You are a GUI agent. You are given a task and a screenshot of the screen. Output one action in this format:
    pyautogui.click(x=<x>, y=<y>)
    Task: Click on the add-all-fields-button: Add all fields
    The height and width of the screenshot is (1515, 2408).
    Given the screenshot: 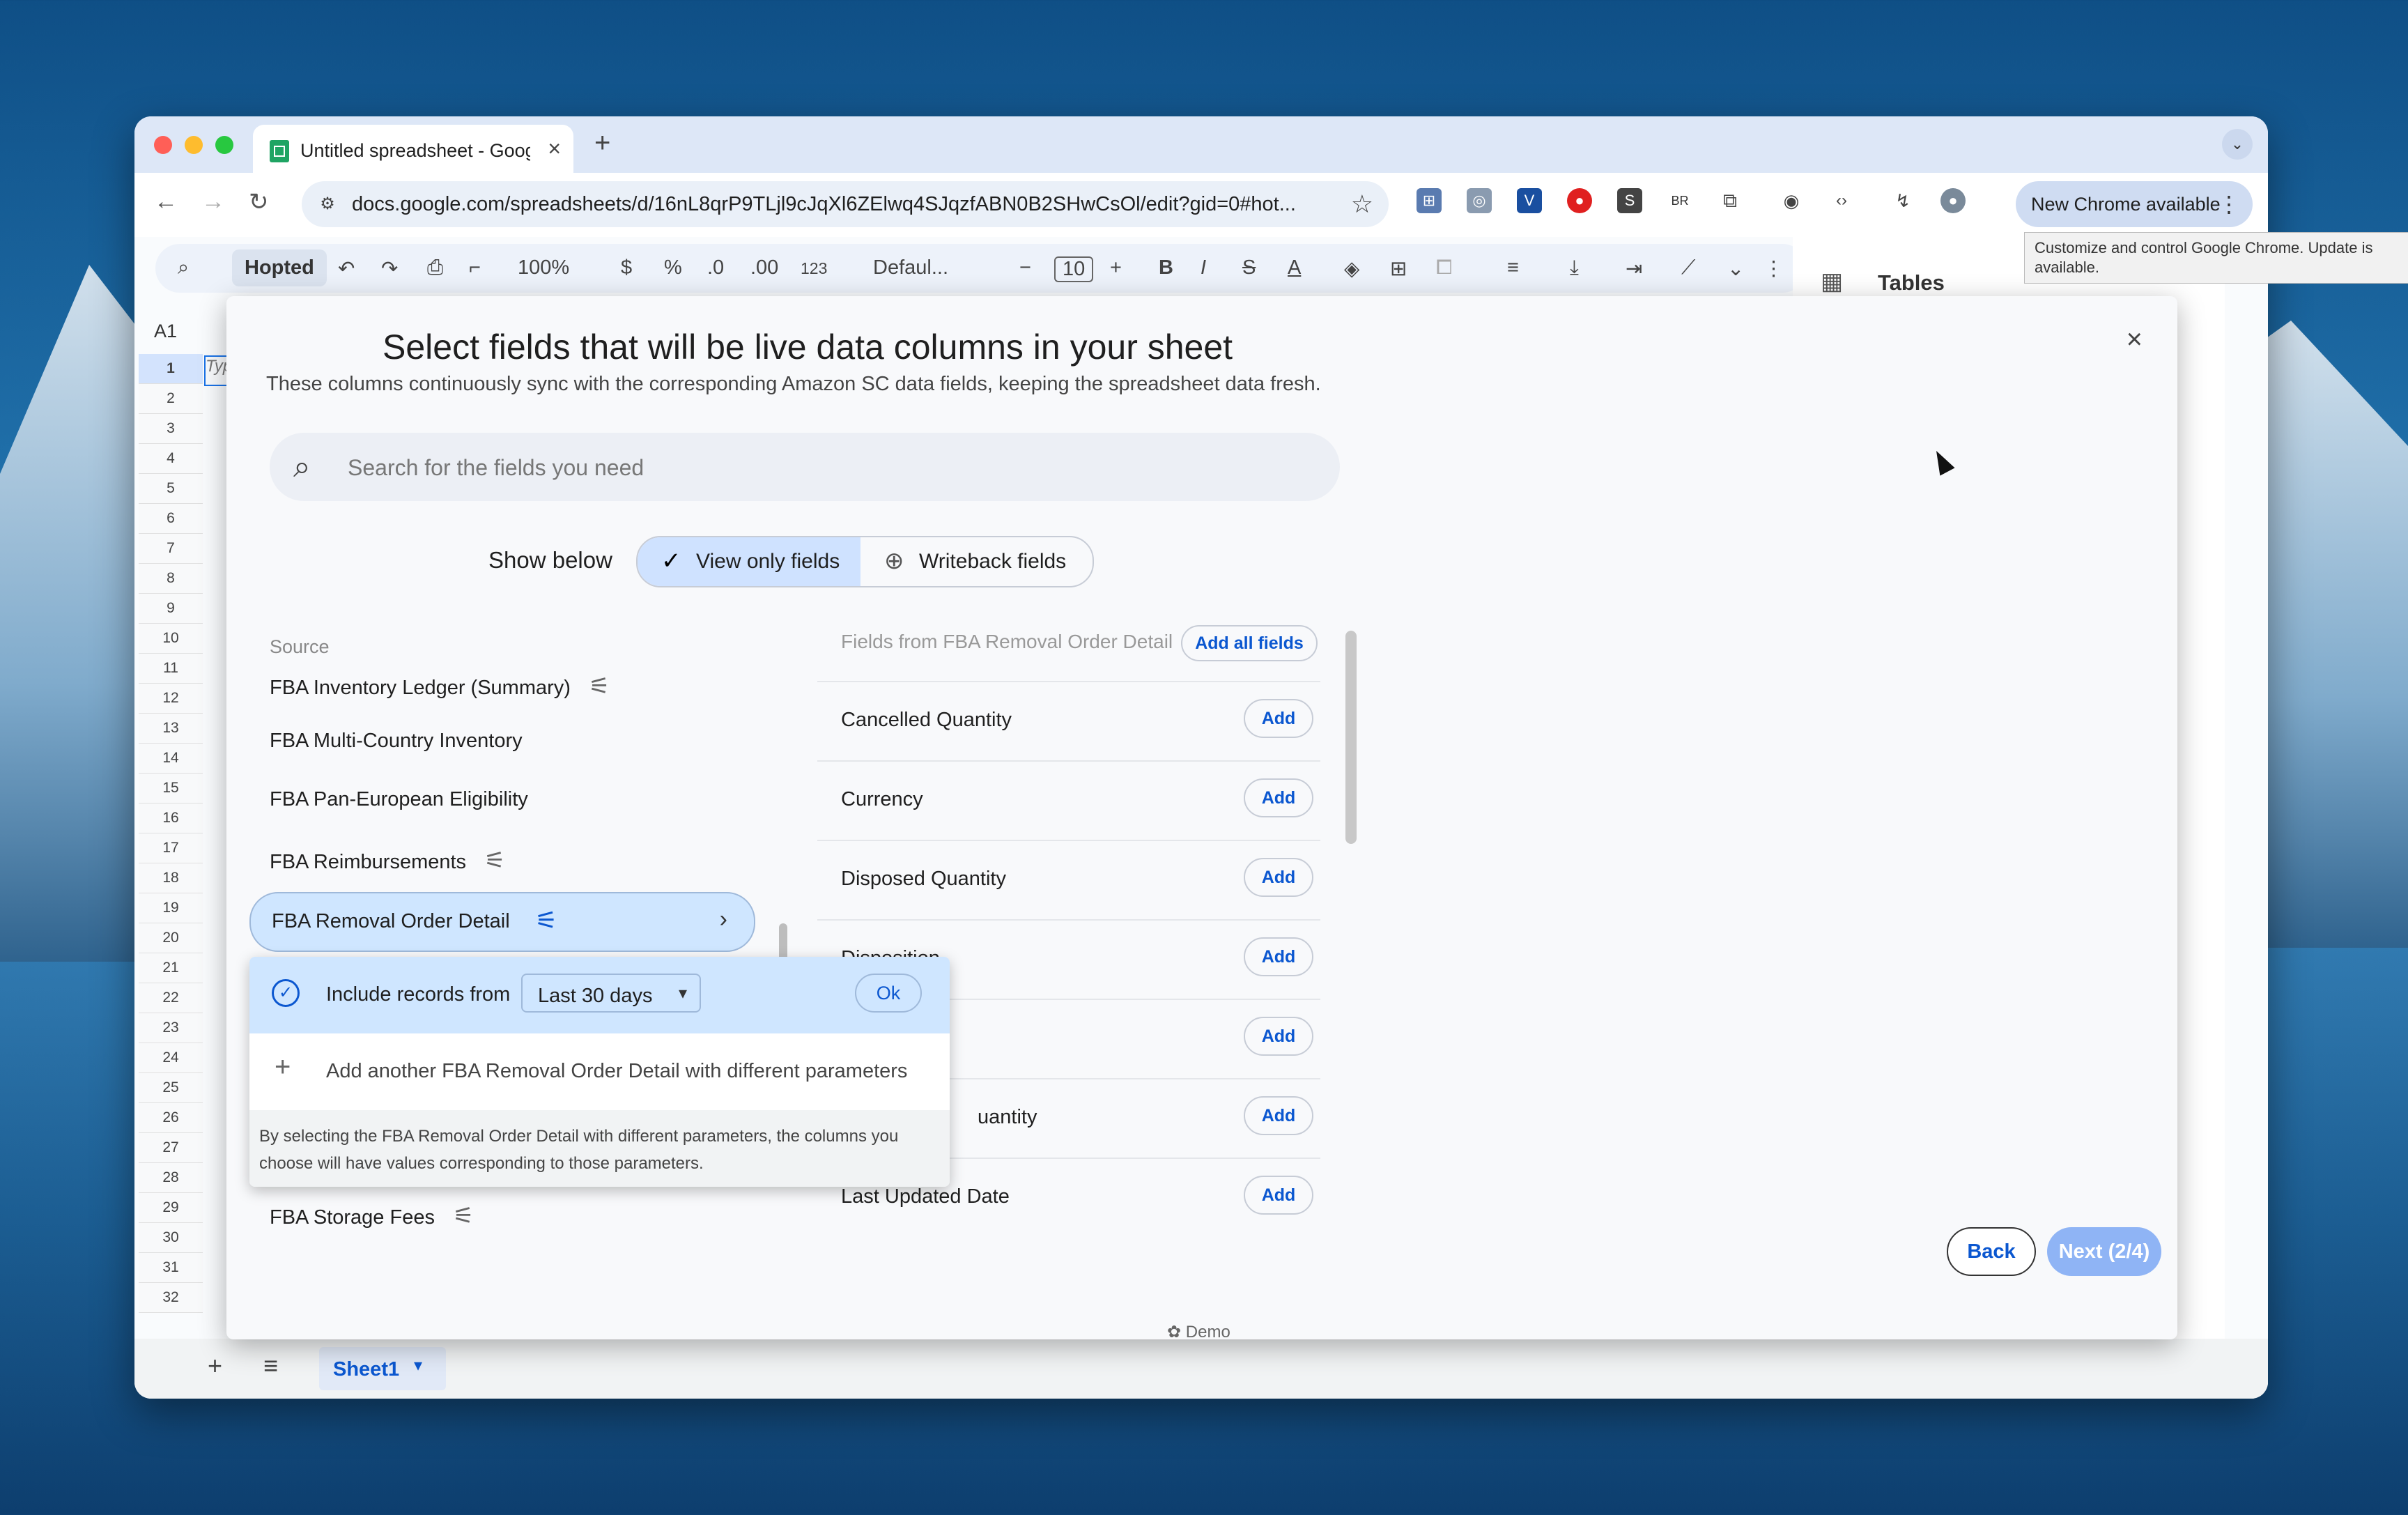 What is the action you would take?
    pyautogui.click(x=1250, y=643)
    